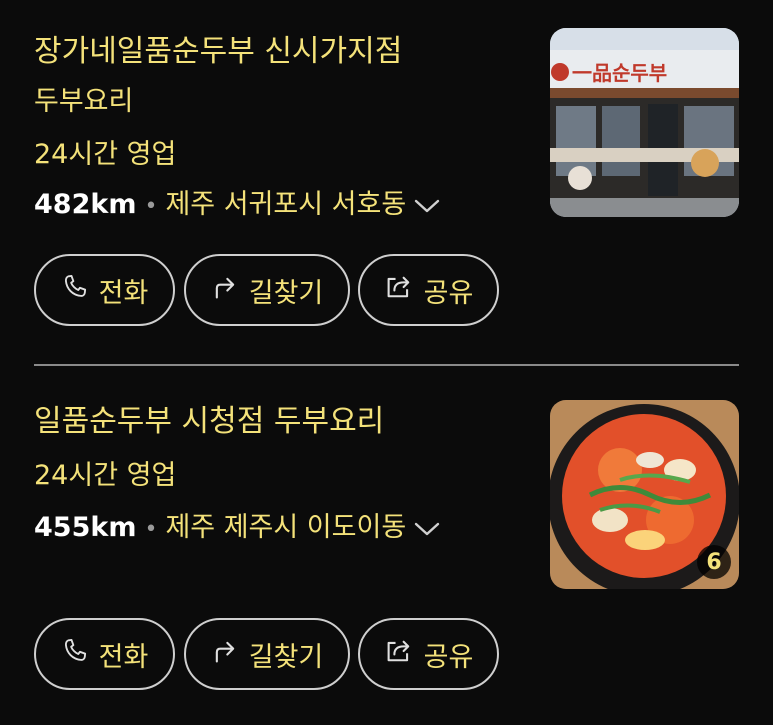 The width and height of the screenshot is (773, 725). I want to click on place-photo: 一品순두부, so click(644, 122).